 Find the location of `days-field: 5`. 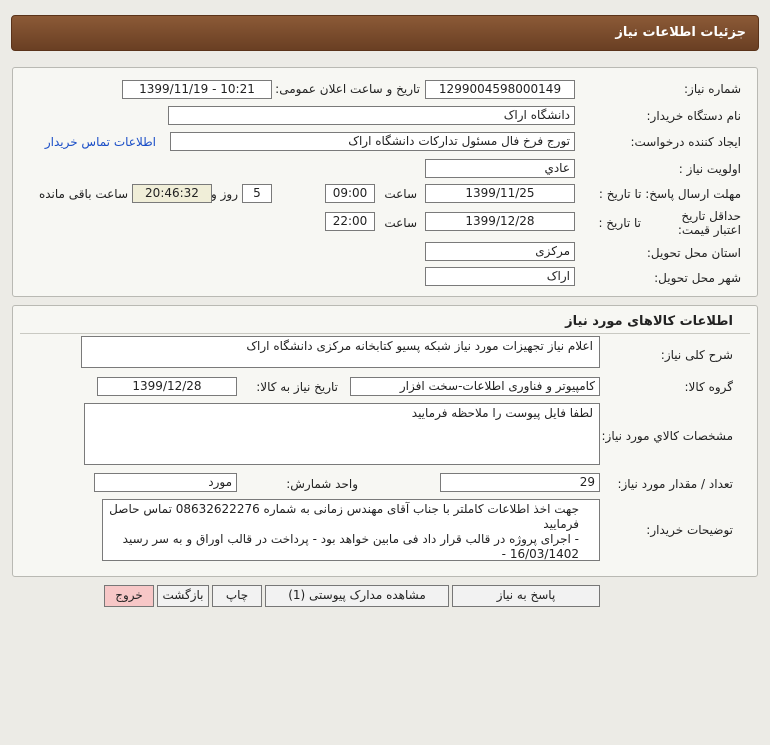

days-field: 5 is located at coordinates (257, 193).